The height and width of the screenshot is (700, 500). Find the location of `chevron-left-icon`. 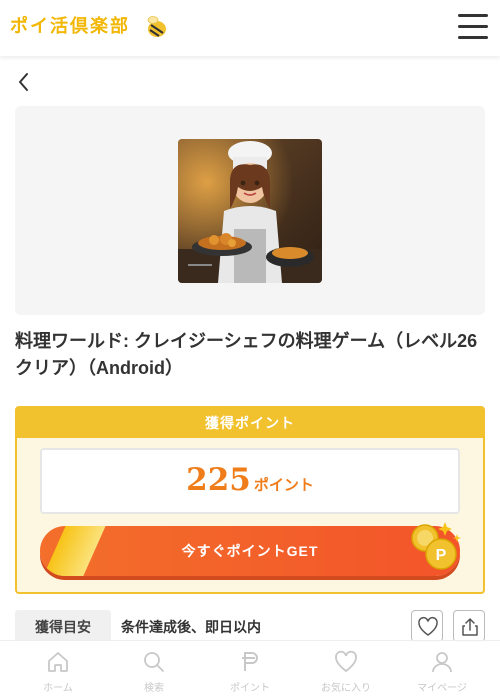

chevron-left-icon is located at coordinates (24, 82).